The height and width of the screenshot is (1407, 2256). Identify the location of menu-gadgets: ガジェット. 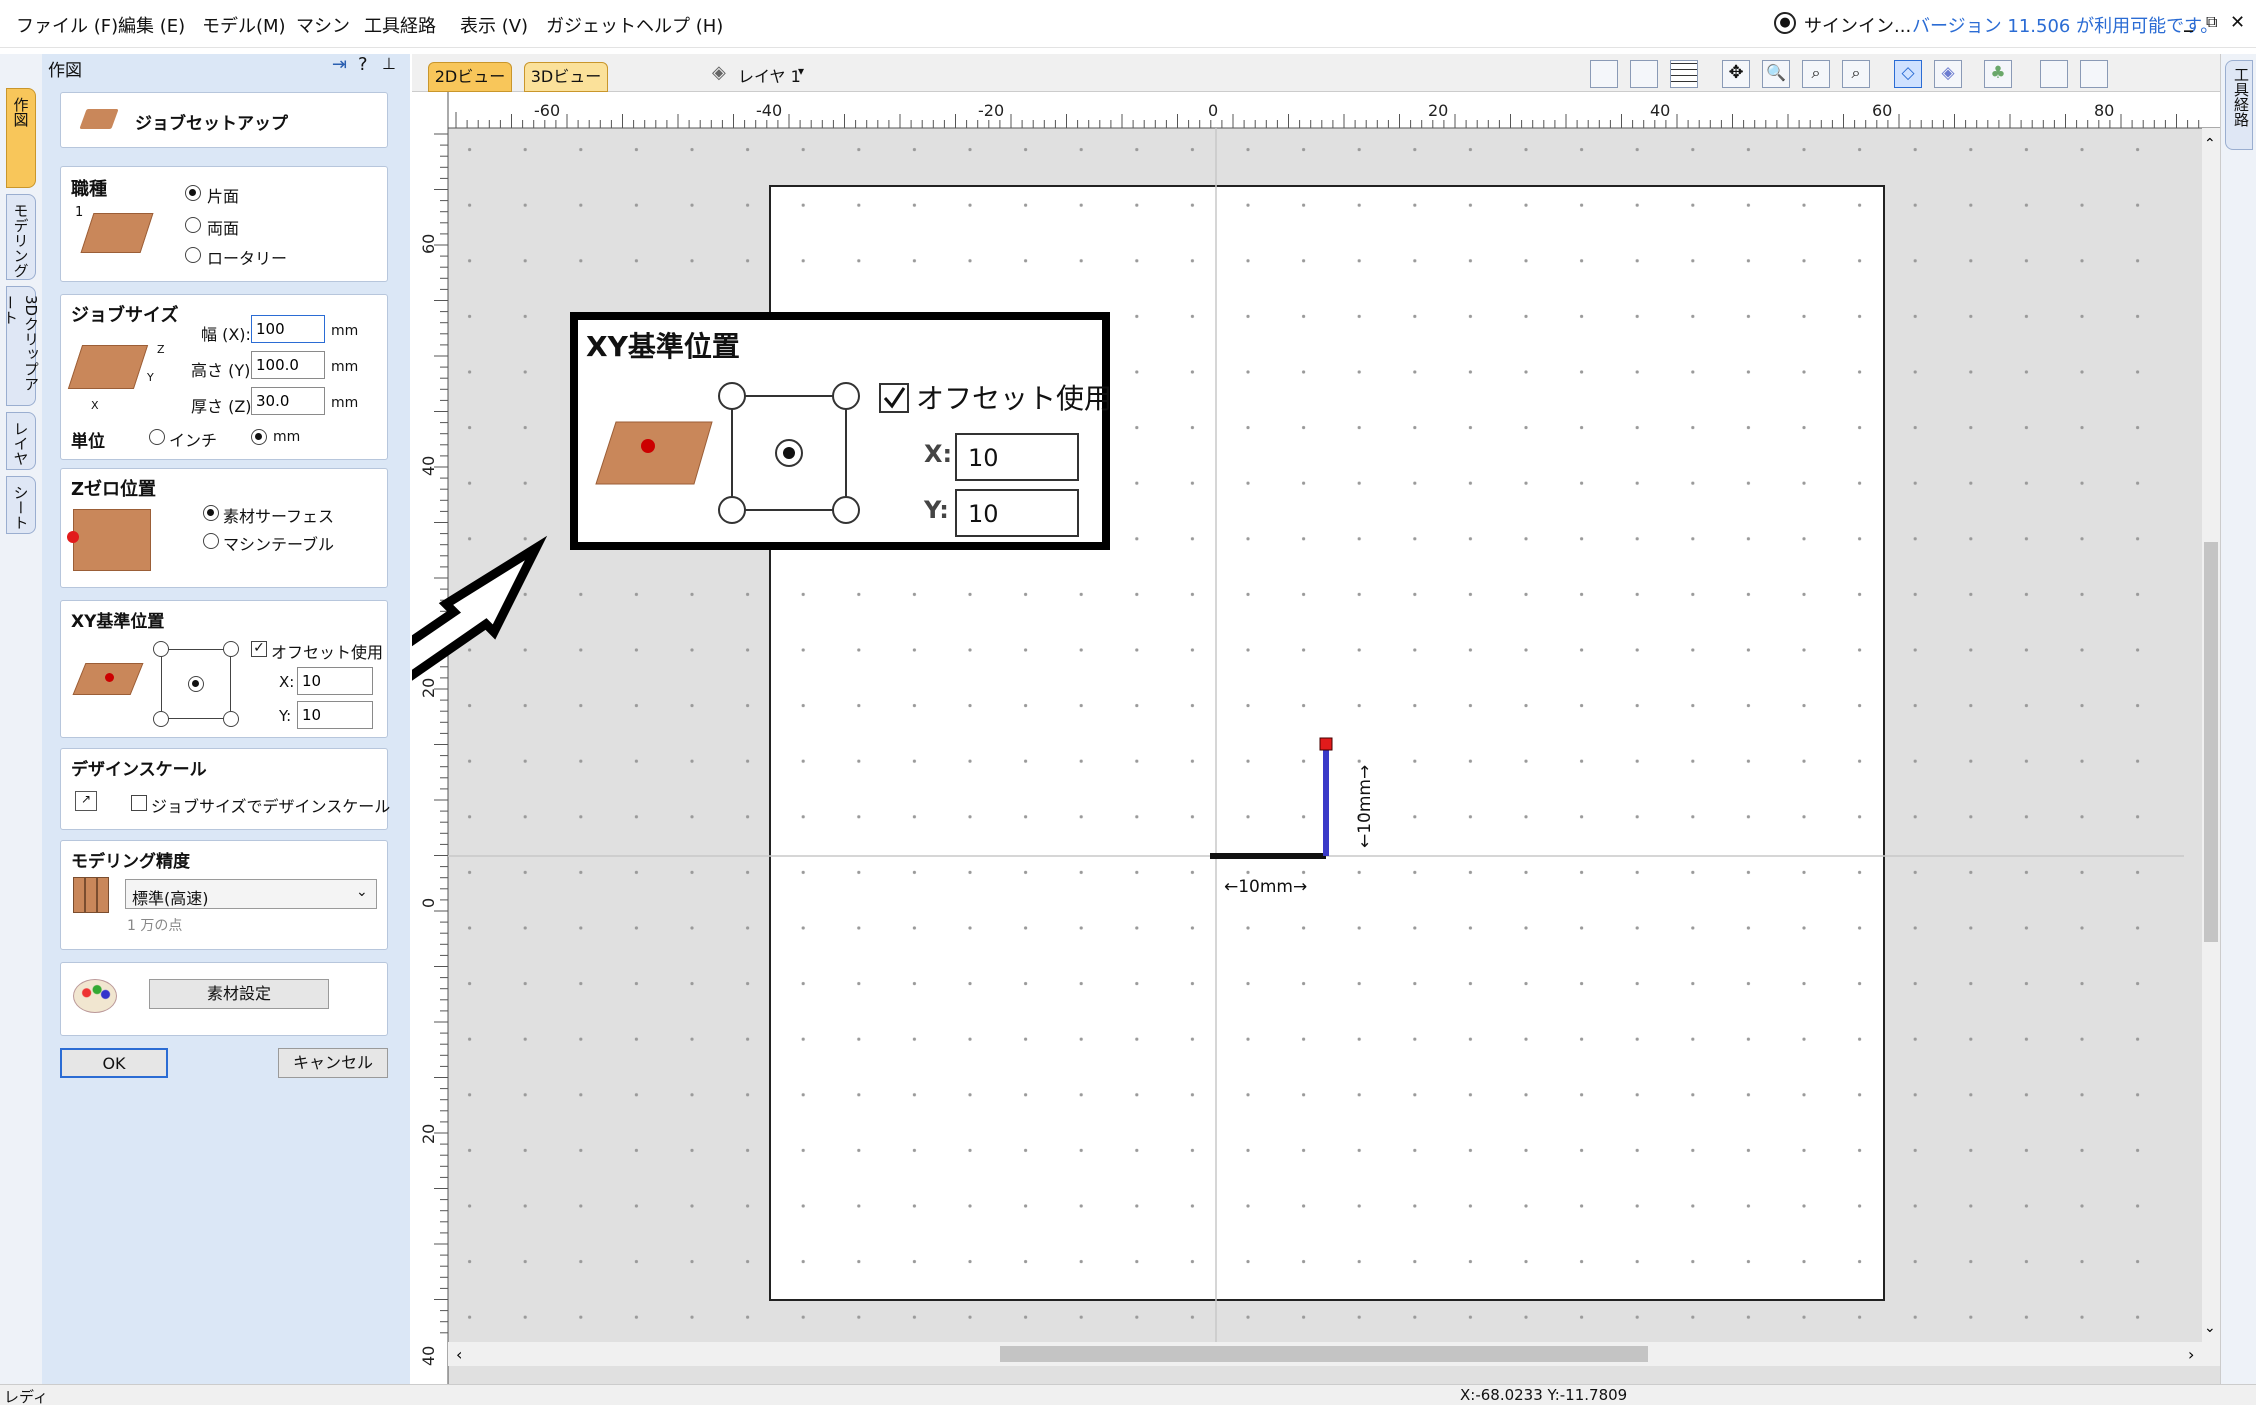
(591, 25).